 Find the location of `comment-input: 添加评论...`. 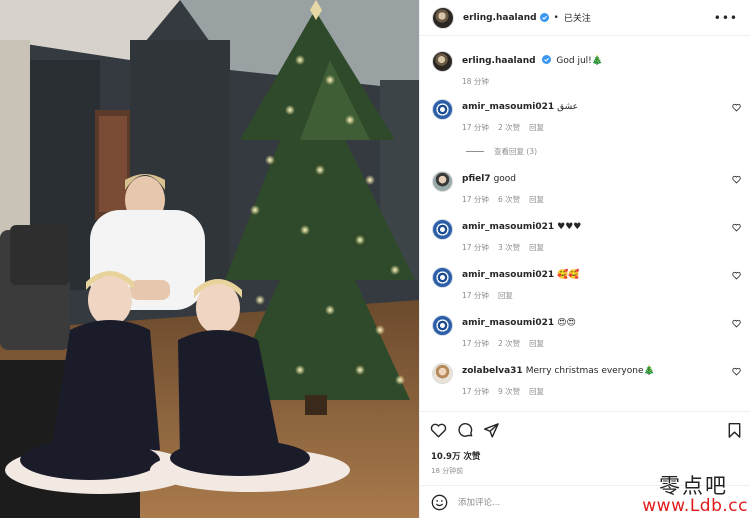

comment-input: 添加评论... is located at coordinates (479, 502).